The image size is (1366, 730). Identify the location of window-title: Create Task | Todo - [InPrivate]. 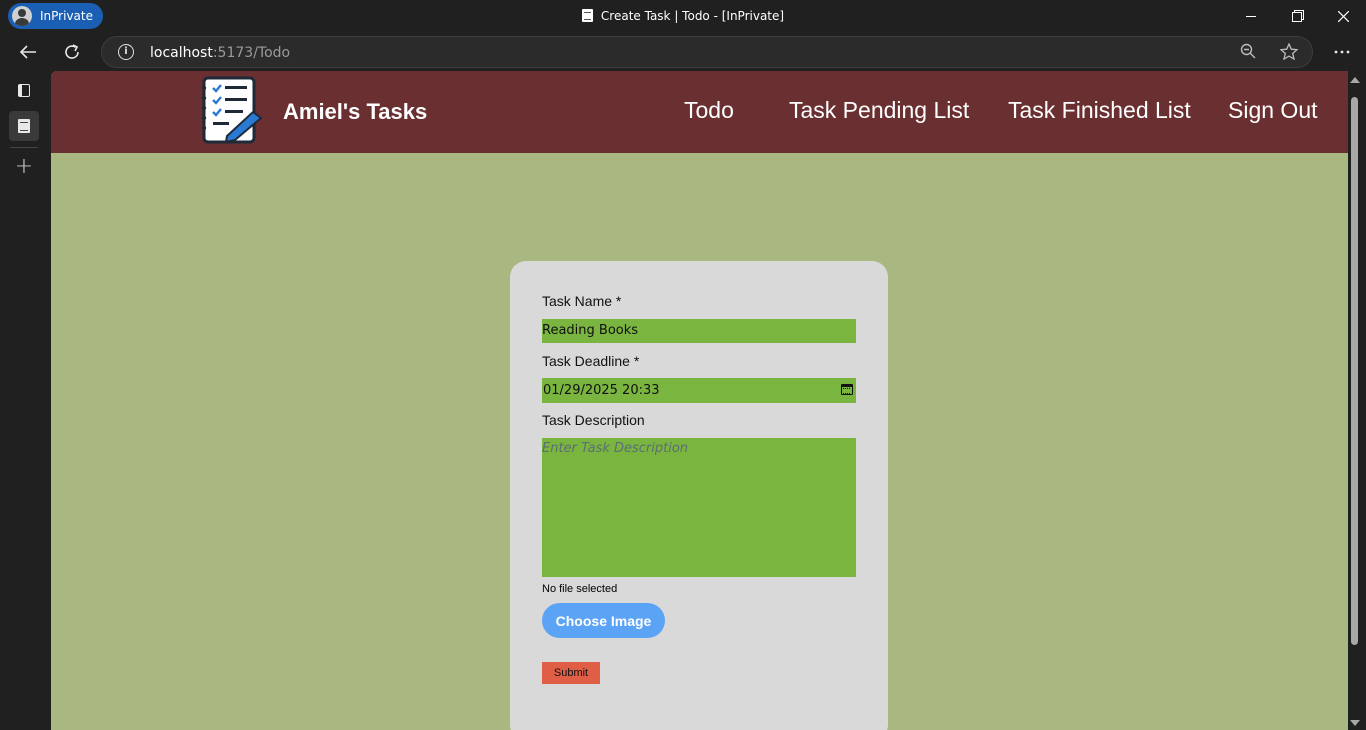
(683, 16).